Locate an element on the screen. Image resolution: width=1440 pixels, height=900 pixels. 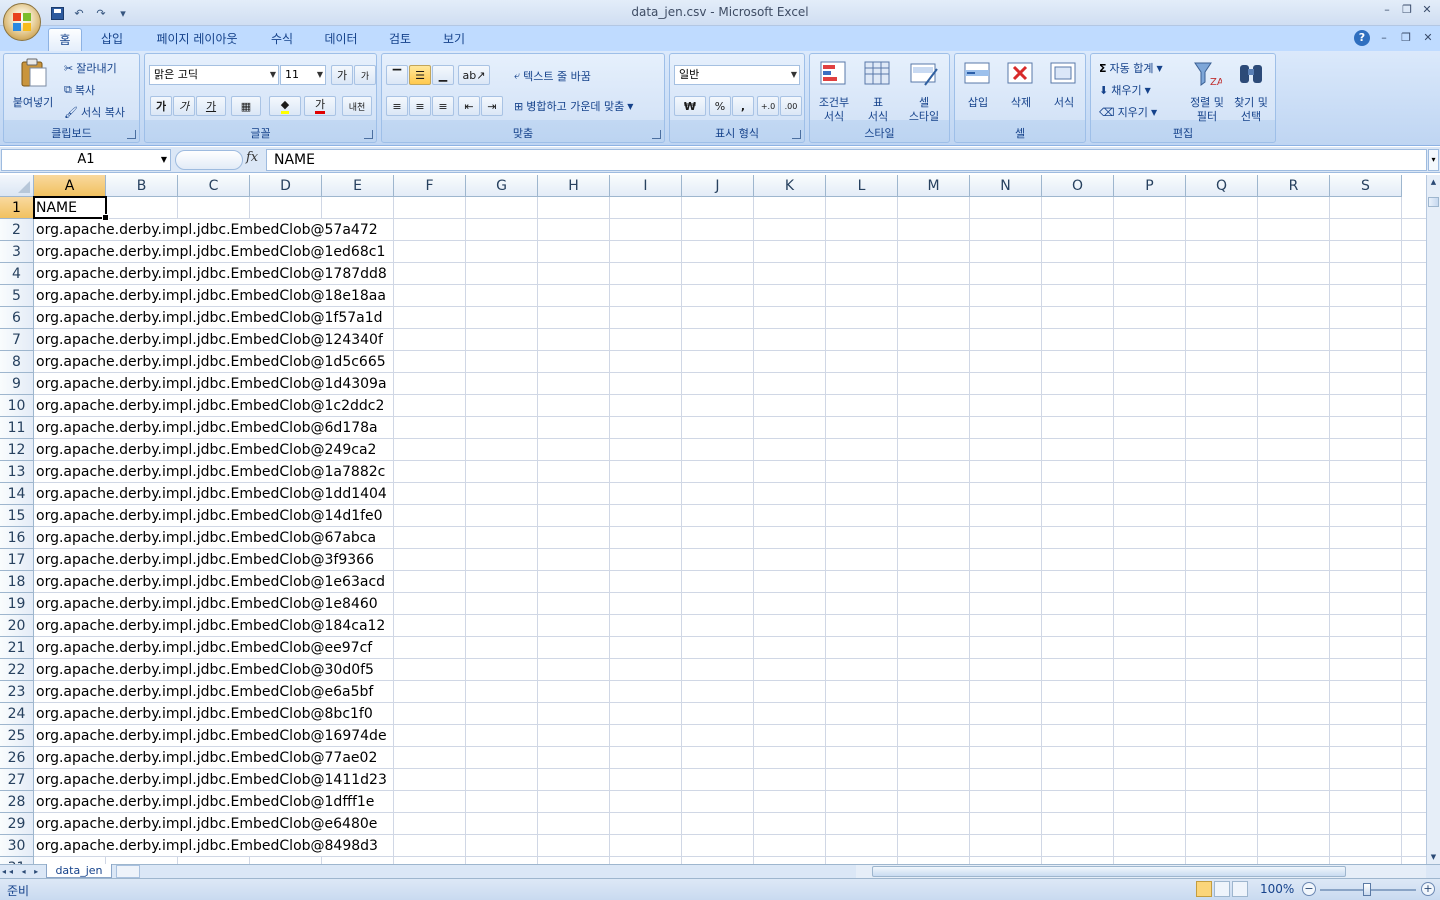
phonetic-button: 내천 is located at coordinates (357, 106).